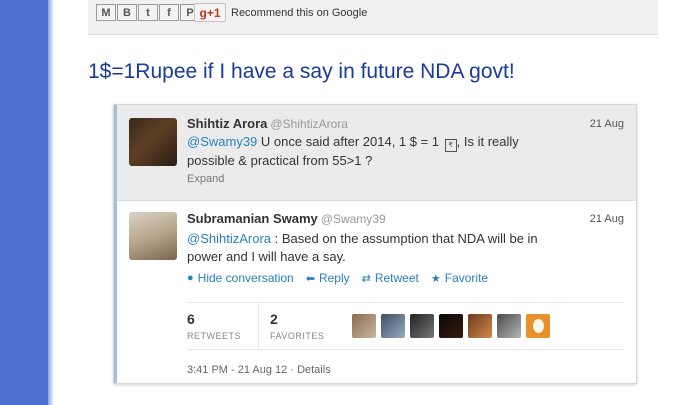 The image size is (678, 405). Describe the element at coordinates (222, 141) in the screenshot. I see `mention-link: @Swamy39` at that location.